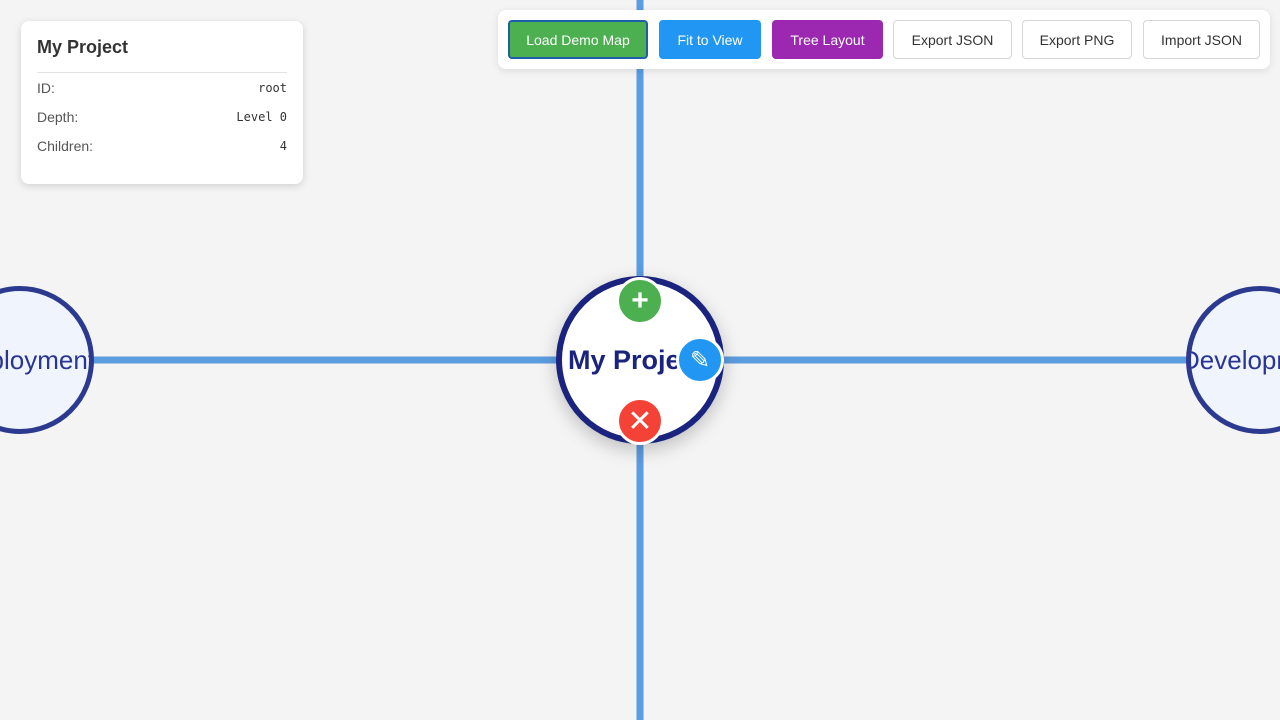 Image resolution: width=1280 pixels, height=720 pixels. I want to click on fit-to-view-button: Fit to View, so click(710, 39).